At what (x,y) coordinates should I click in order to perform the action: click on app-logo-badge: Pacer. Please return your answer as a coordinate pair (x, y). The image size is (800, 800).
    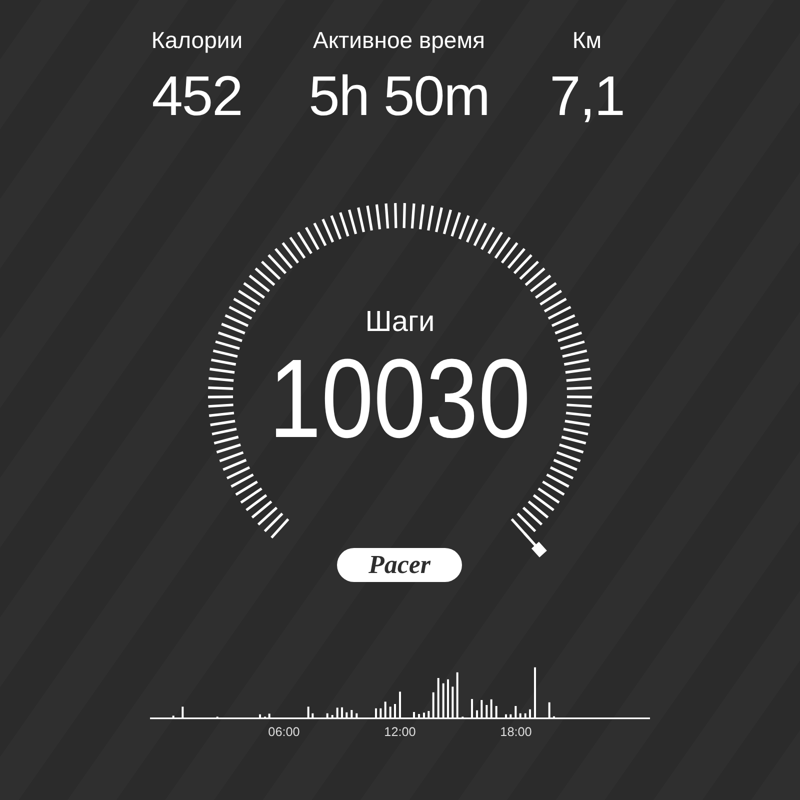
    Looking at the image, I should click on (399, 565).